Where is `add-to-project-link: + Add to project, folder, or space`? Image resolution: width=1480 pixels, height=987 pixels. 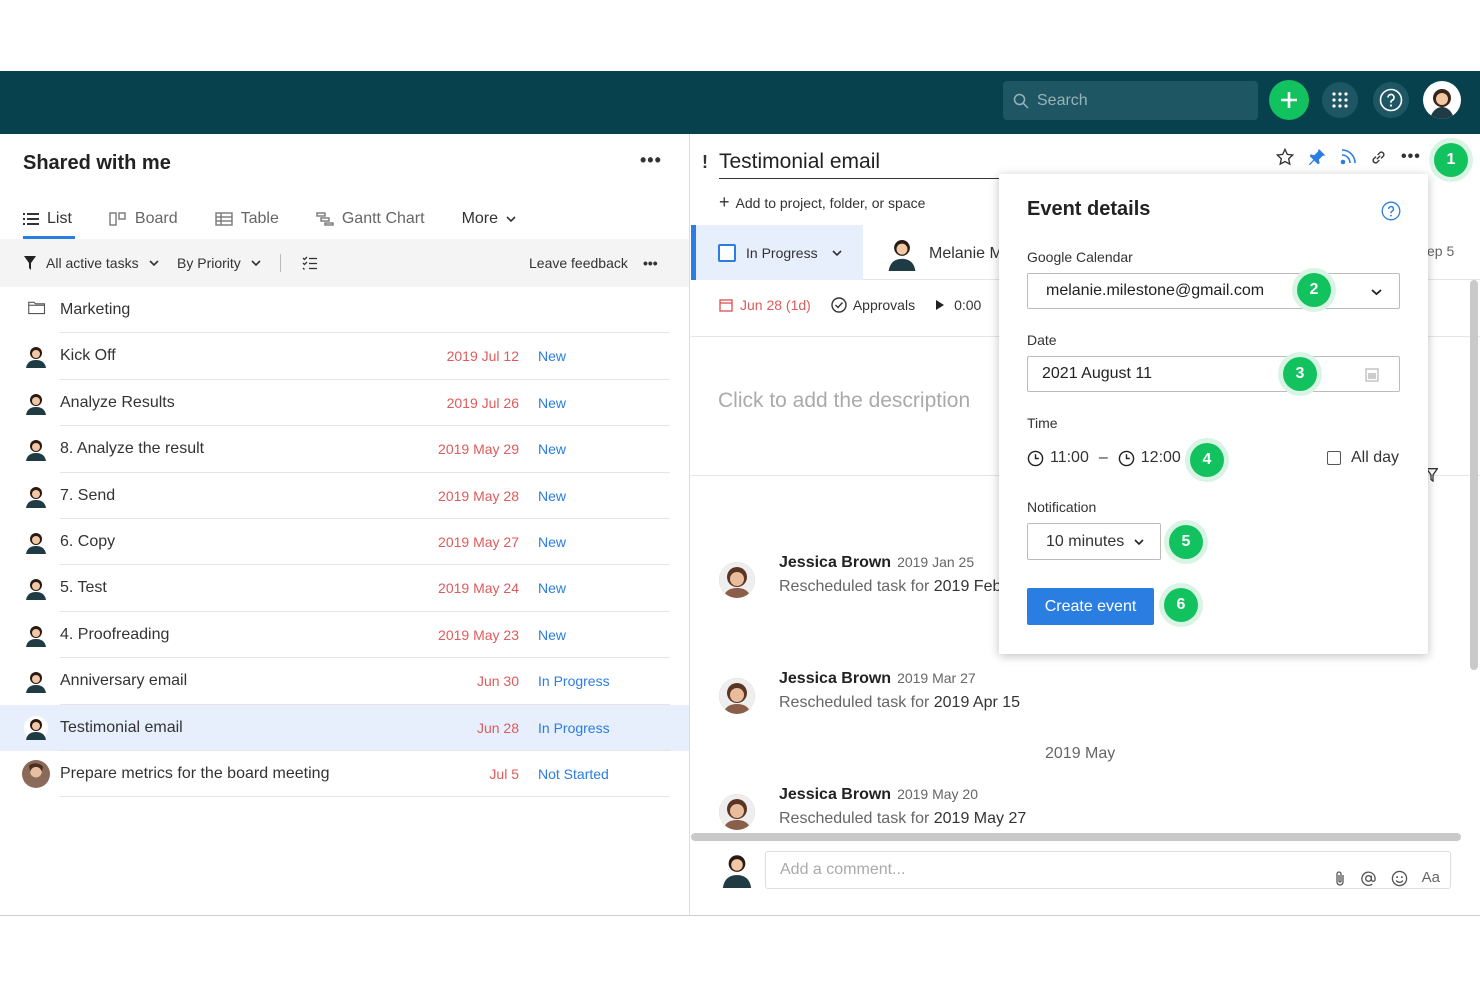
add-to-project-link: + Add to project, folder, or space is located at coordinates (822, 202).